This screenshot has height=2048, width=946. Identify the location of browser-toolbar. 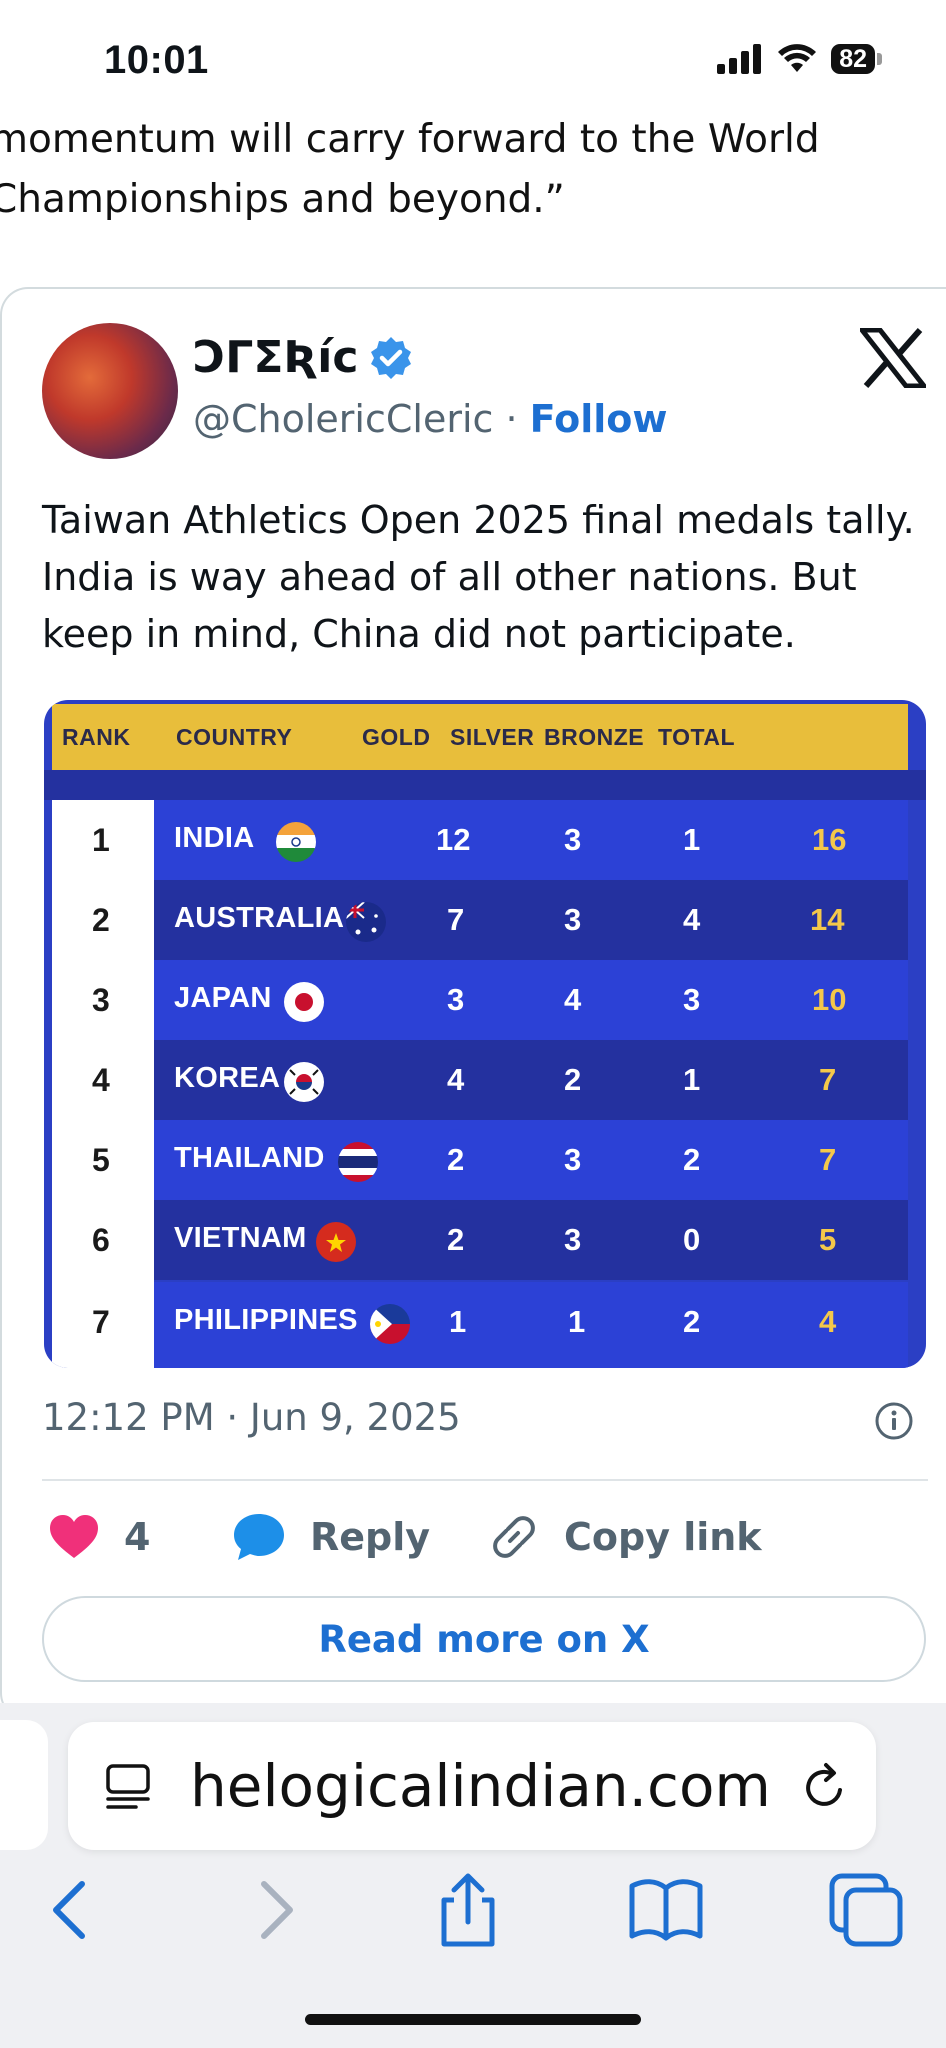
(473, 1910).